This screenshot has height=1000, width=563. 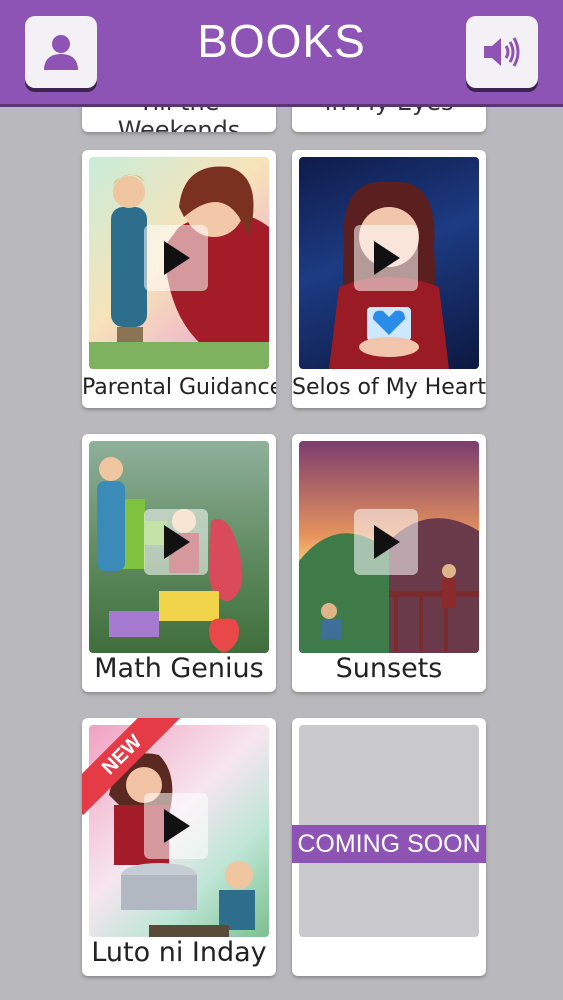 I want to click on book-title: Luto ni Inday, so click(x=179, y=952).